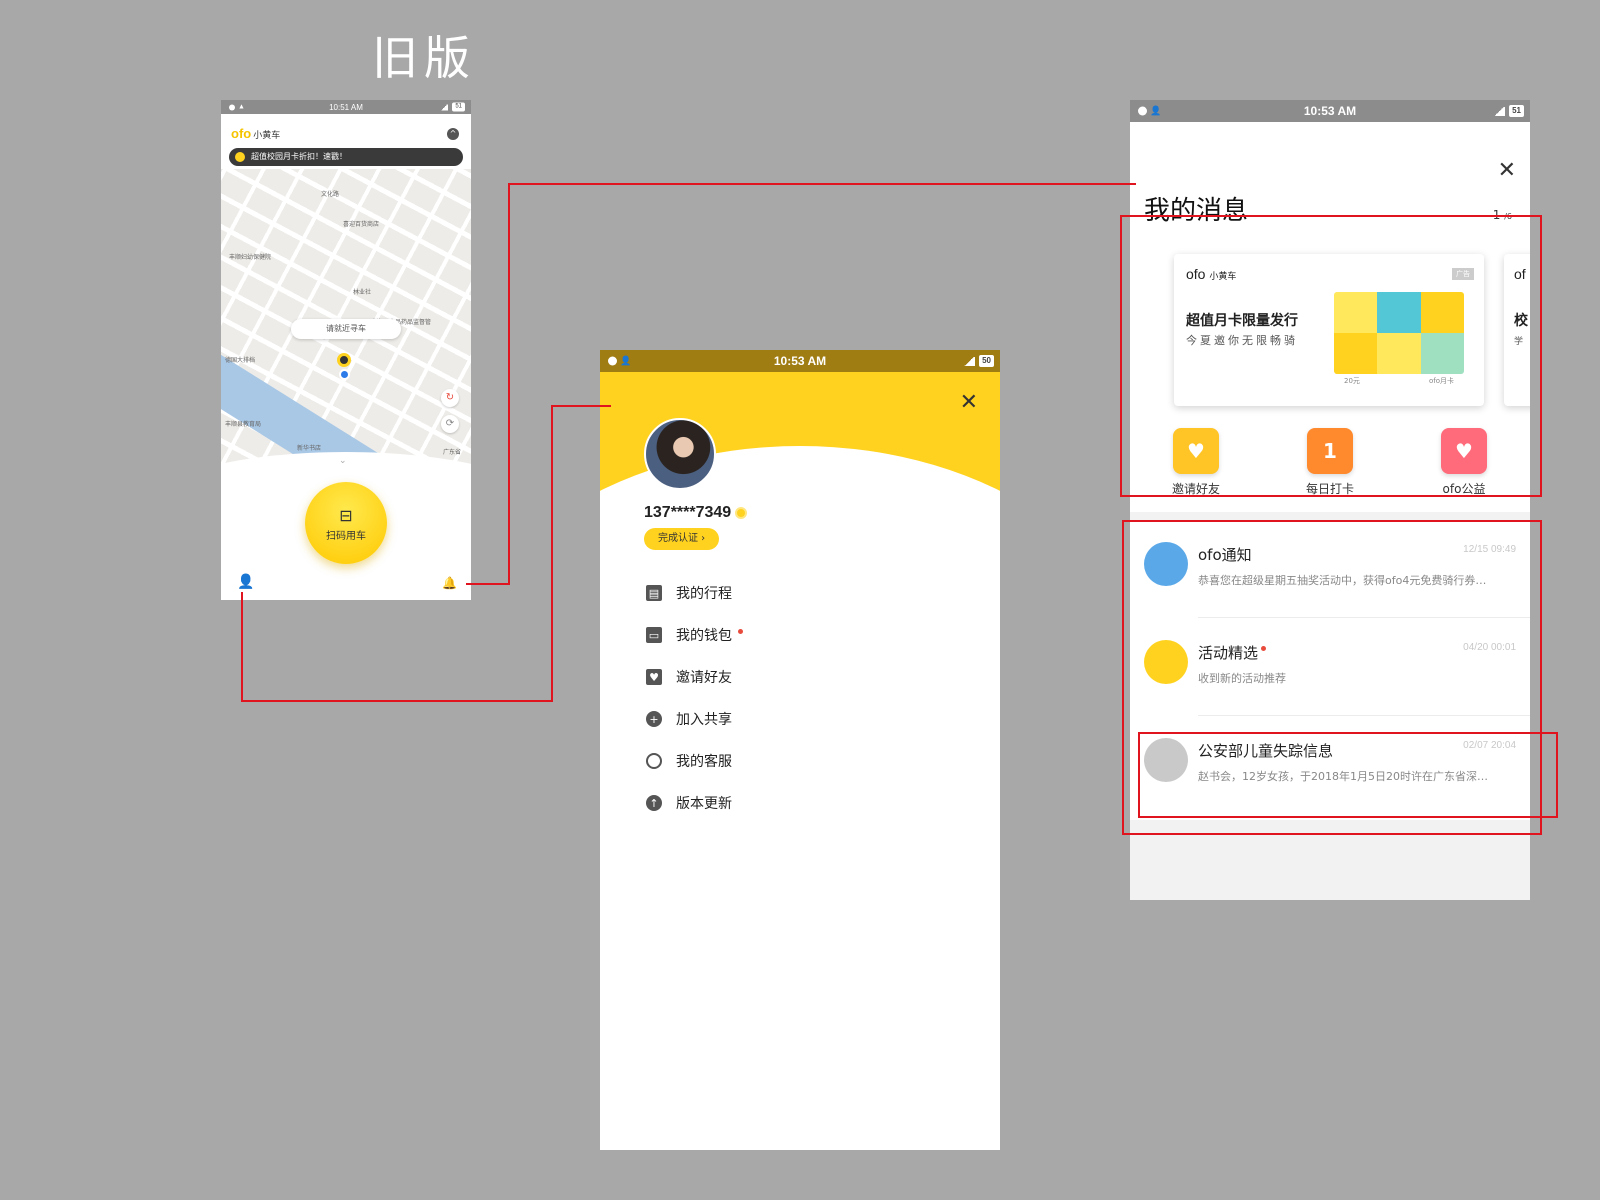  Describe the element at coordinates (240, 360) in the screenshot. I see `map-label: 德国大排档` at that location.